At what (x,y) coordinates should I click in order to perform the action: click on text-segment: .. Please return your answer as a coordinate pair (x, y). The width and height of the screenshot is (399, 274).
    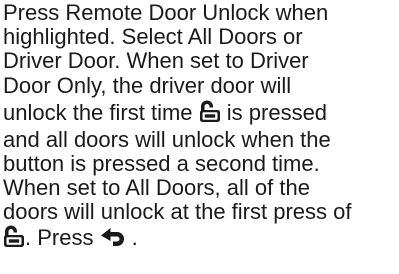
    Looking at the image, I should click on (134, 237).